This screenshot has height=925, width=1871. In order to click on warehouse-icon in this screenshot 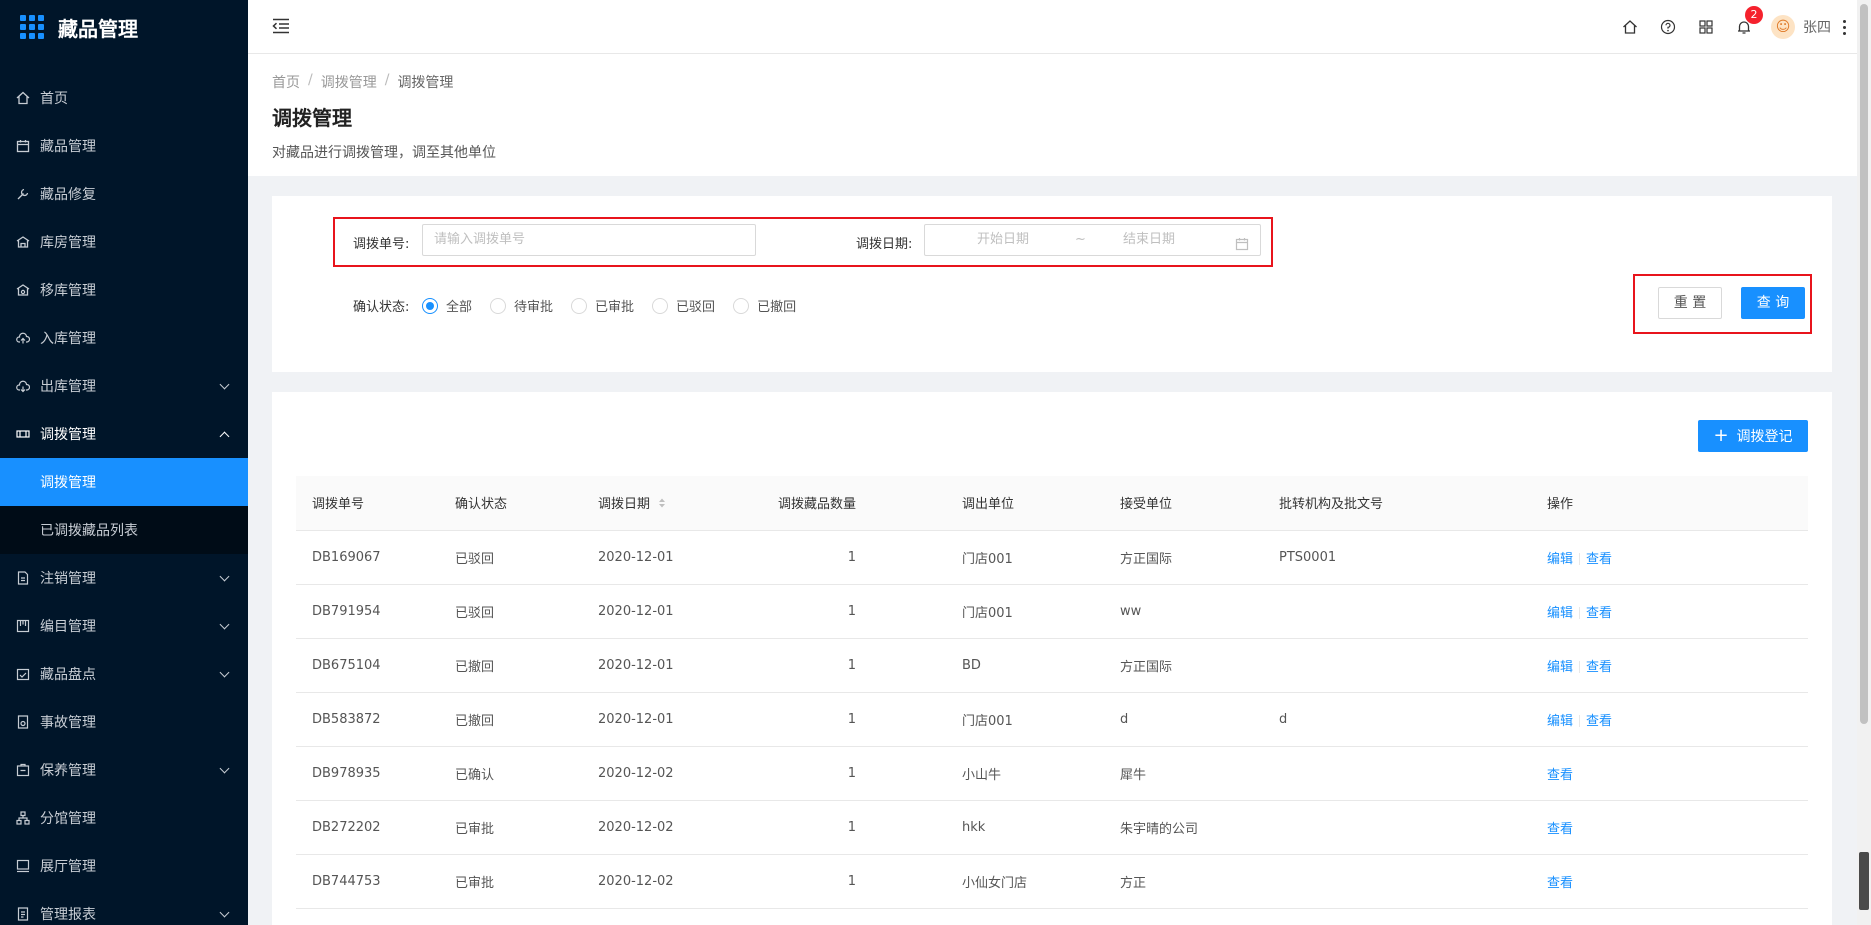, I will do `click(23, 242)`.